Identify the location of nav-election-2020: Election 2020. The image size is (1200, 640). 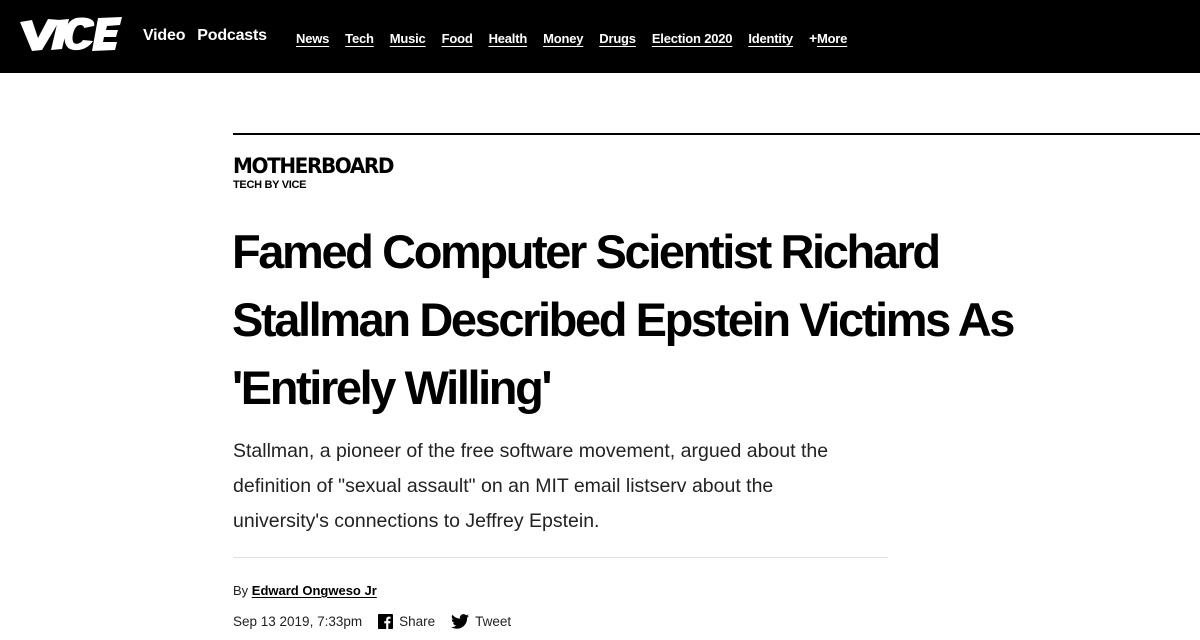
(692, 38).